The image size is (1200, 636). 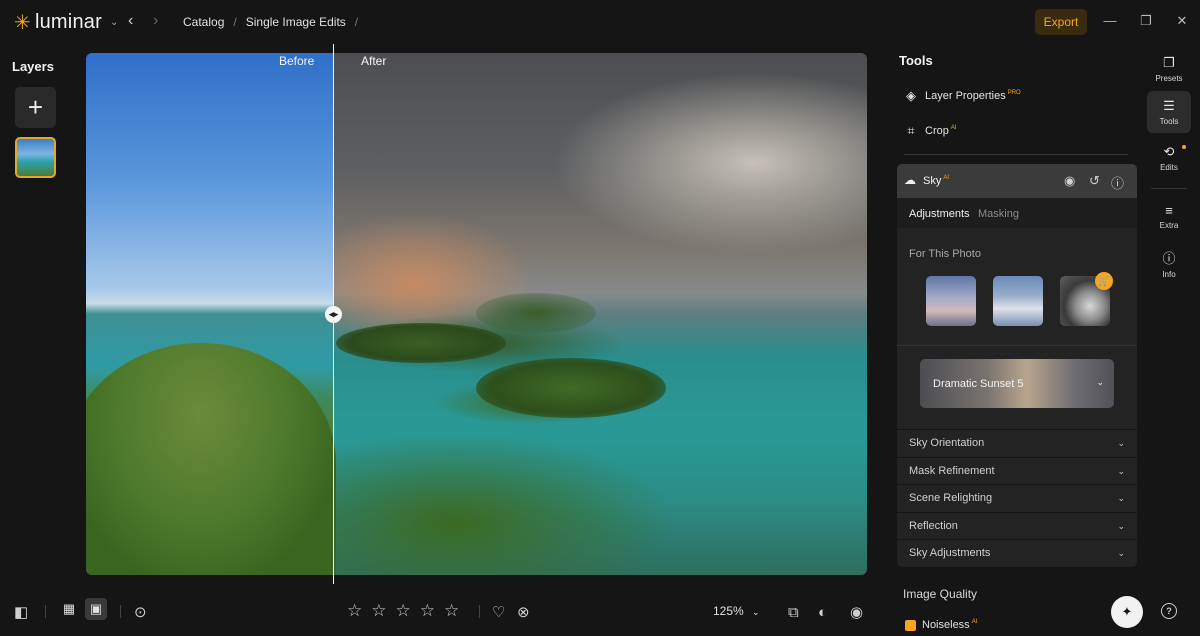 I want to click on sky-title: Sky AI, so click(x=936, y=181).